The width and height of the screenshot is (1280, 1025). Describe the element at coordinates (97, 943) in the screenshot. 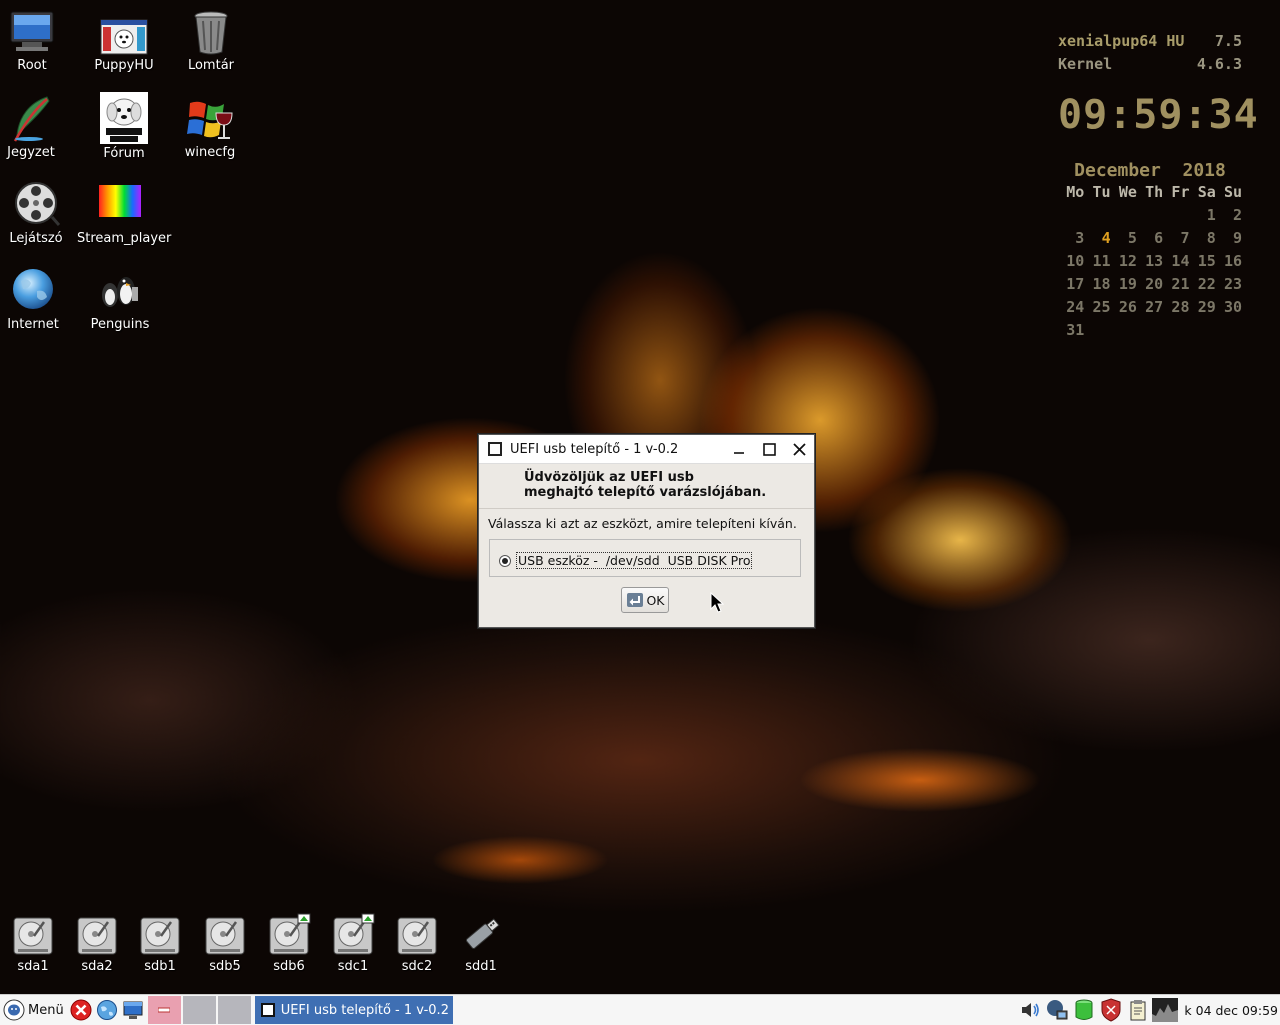

I see `drive-icon-sda2: sda2` at that location.